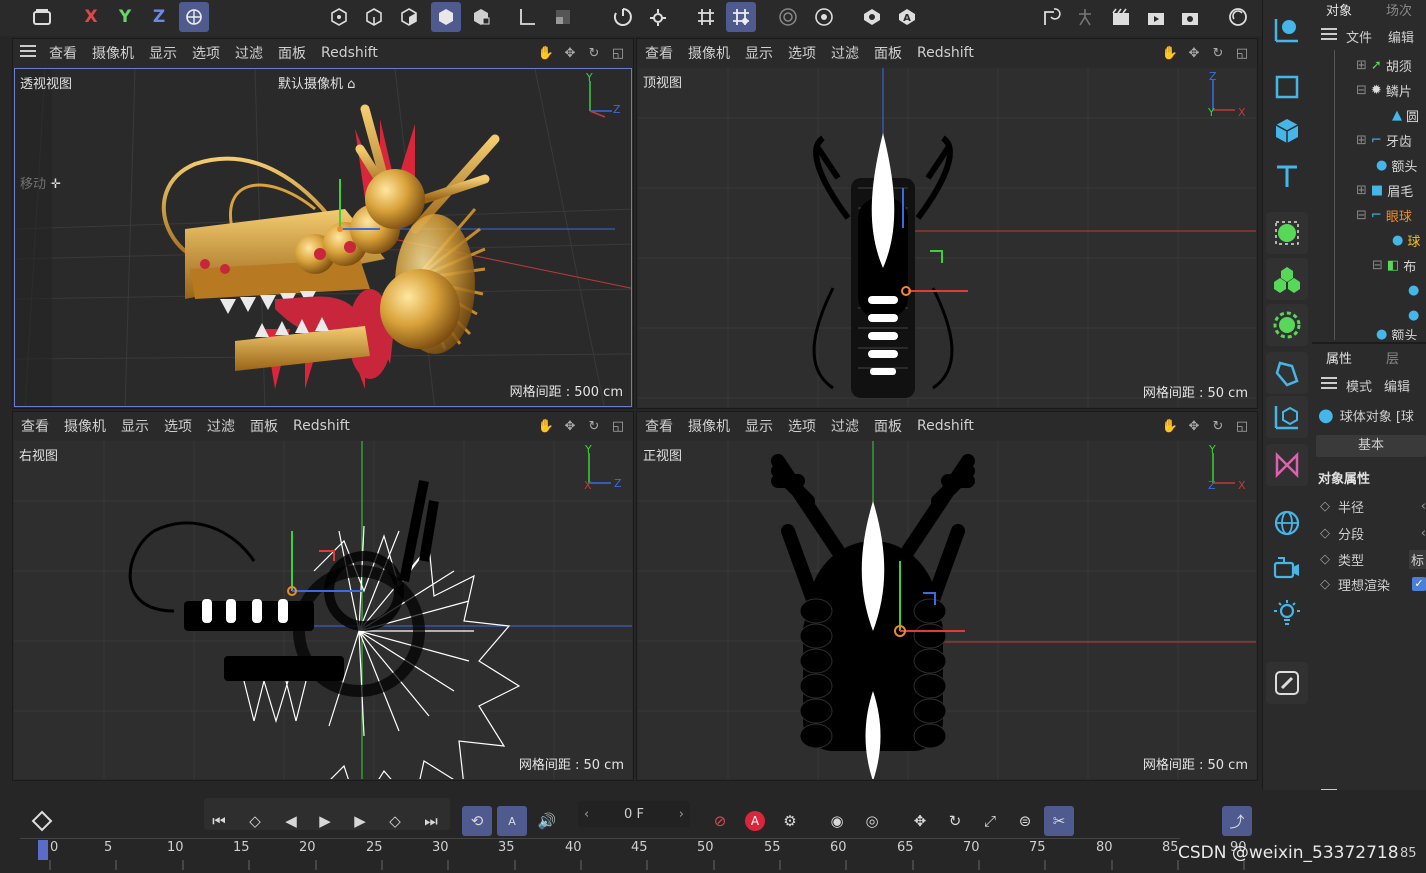  What do you see at coordinates (1369, 140) in the screenshot?
I see `tree-row: ⊞ ⌐ 牙齿` at bounding box center [1369, 140].